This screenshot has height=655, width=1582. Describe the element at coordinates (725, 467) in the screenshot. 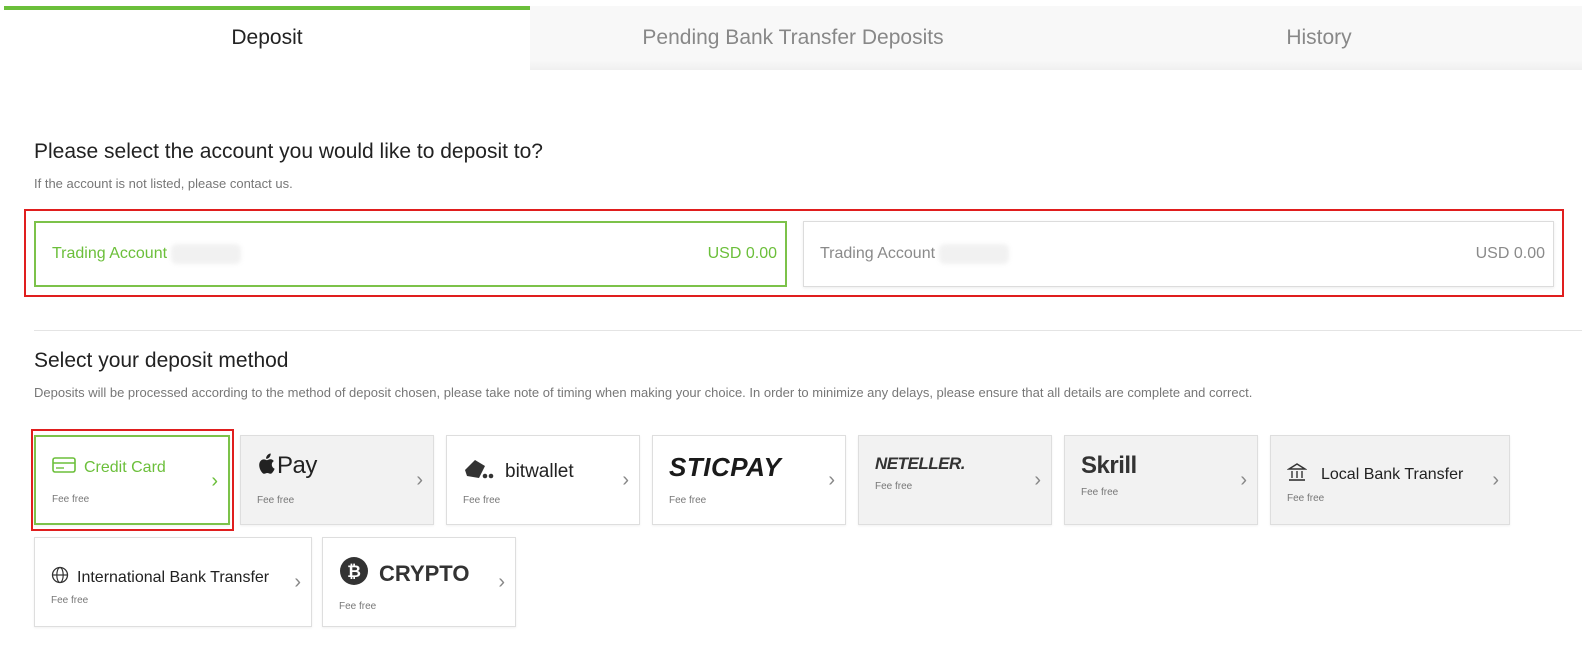

I see `sticpay-logo: STICPAY` at that location.